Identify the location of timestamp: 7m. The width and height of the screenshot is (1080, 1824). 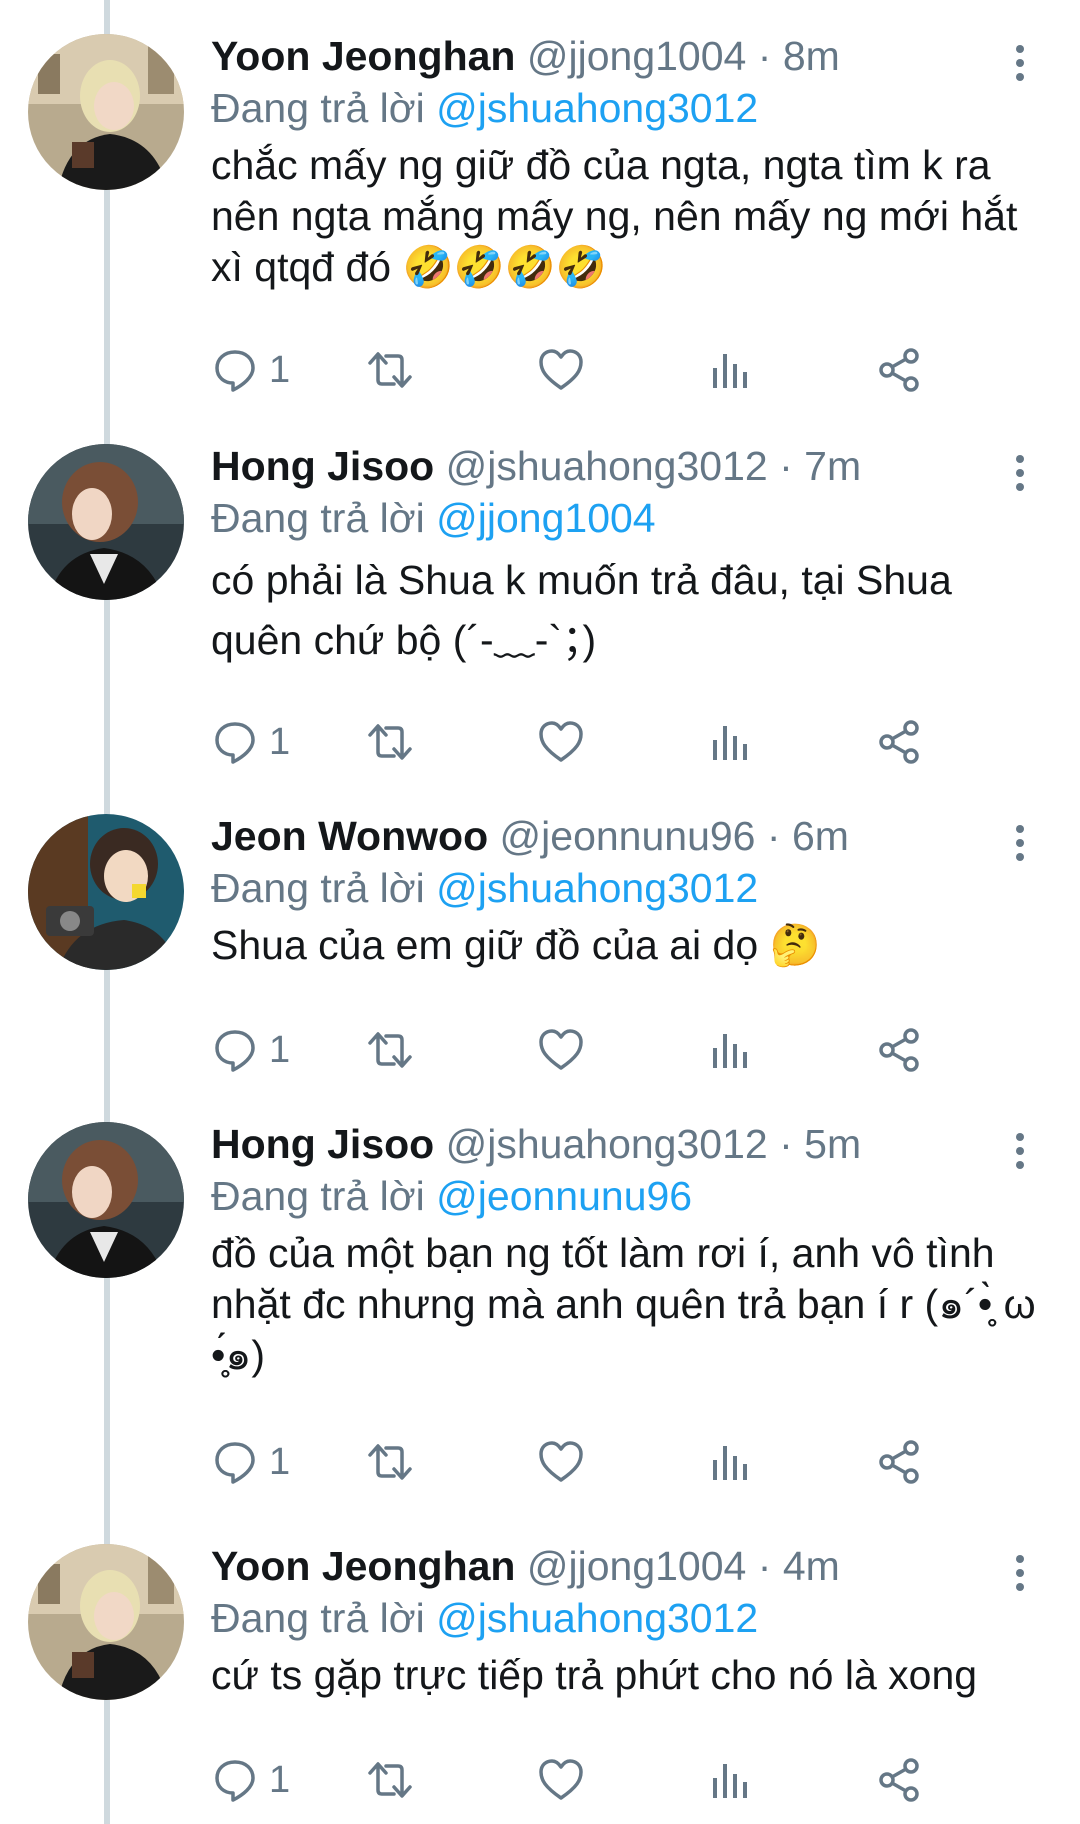
(832, 466).